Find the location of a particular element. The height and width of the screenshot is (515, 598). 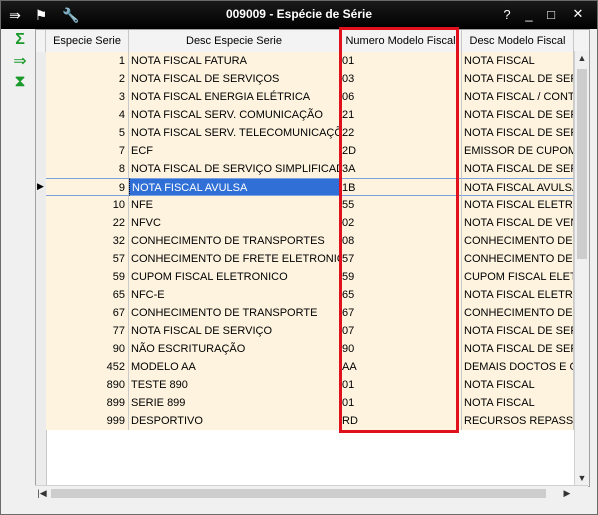

table-row: 1 NOTA FISCAL FATURA 01 NOTA FISCAL is located at coordinates (312, 61).